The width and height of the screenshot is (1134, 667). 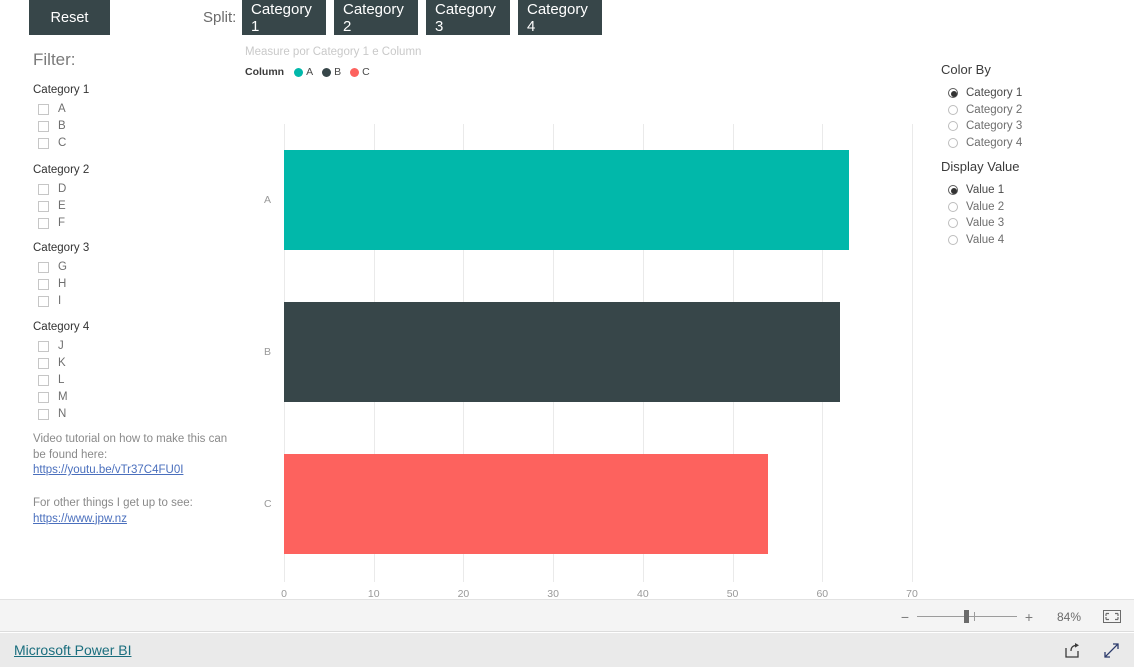 I want to click on display-value-option-value-1: Value 1, so click(x=976, y=190).